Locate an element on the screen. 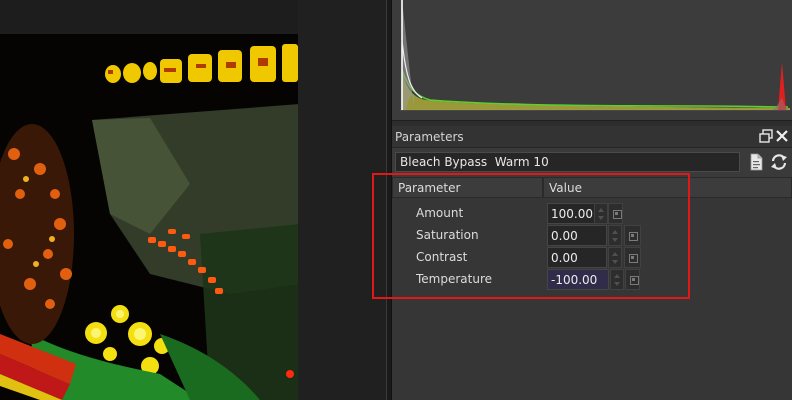 The width and height of the screenshot is (792, 400). refresh-icon is located at coordinates (779, 162).